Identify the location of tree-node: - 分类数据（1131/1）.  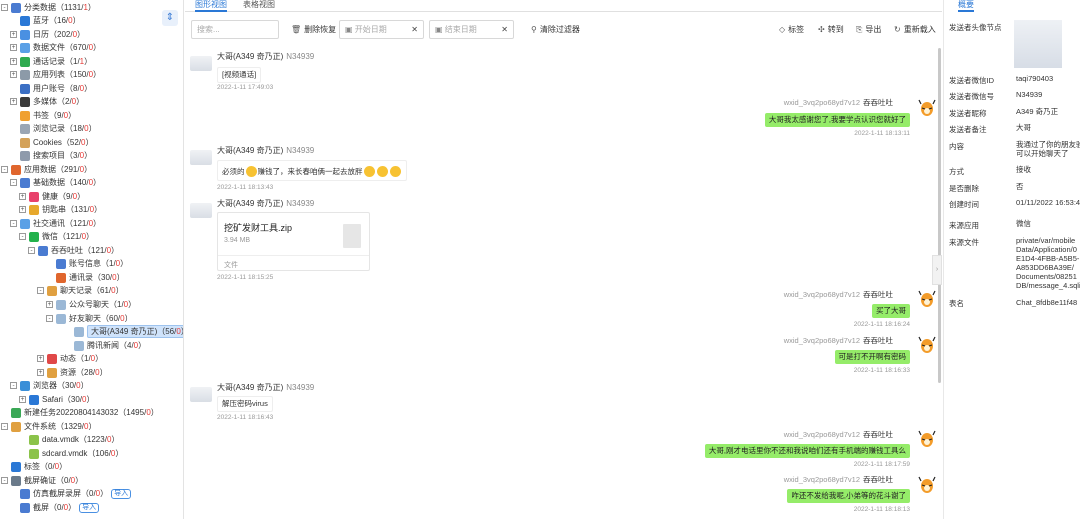
(48, 7).